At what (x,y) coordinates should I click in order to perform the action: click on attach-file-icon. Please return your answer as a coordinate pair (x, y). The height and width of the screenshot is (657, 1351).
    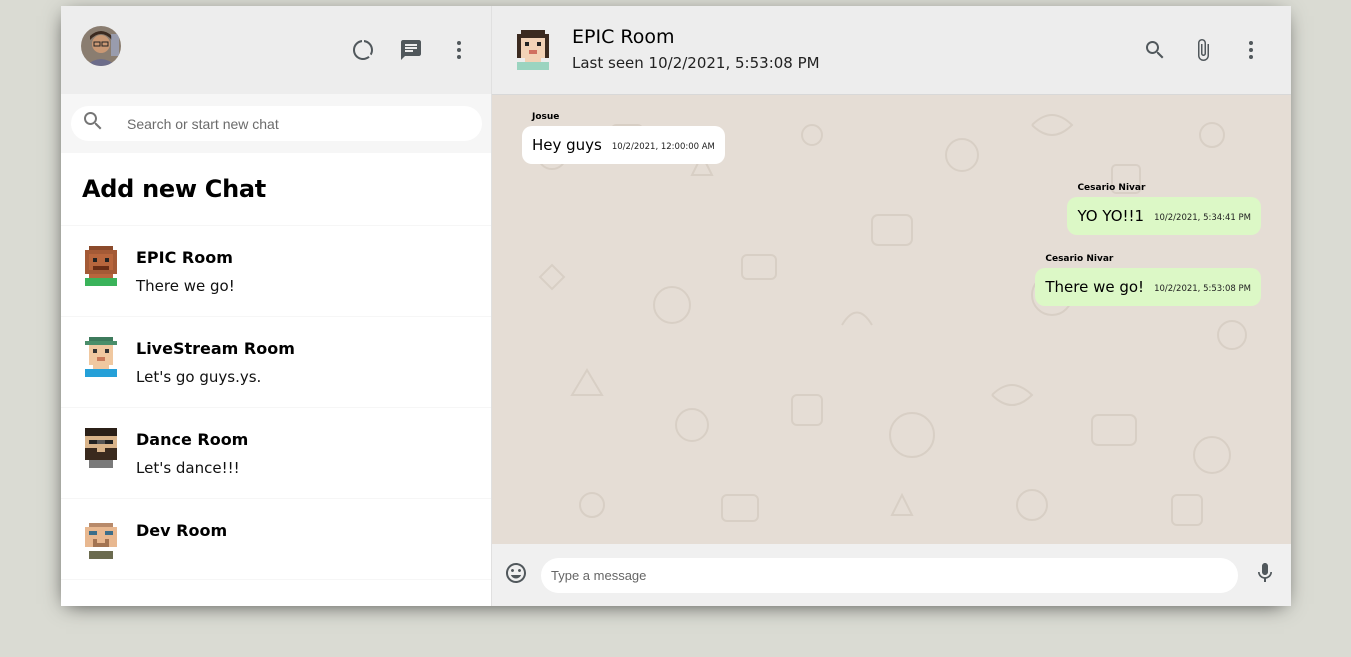
    Looking at the image, I should click on (1203, 50).